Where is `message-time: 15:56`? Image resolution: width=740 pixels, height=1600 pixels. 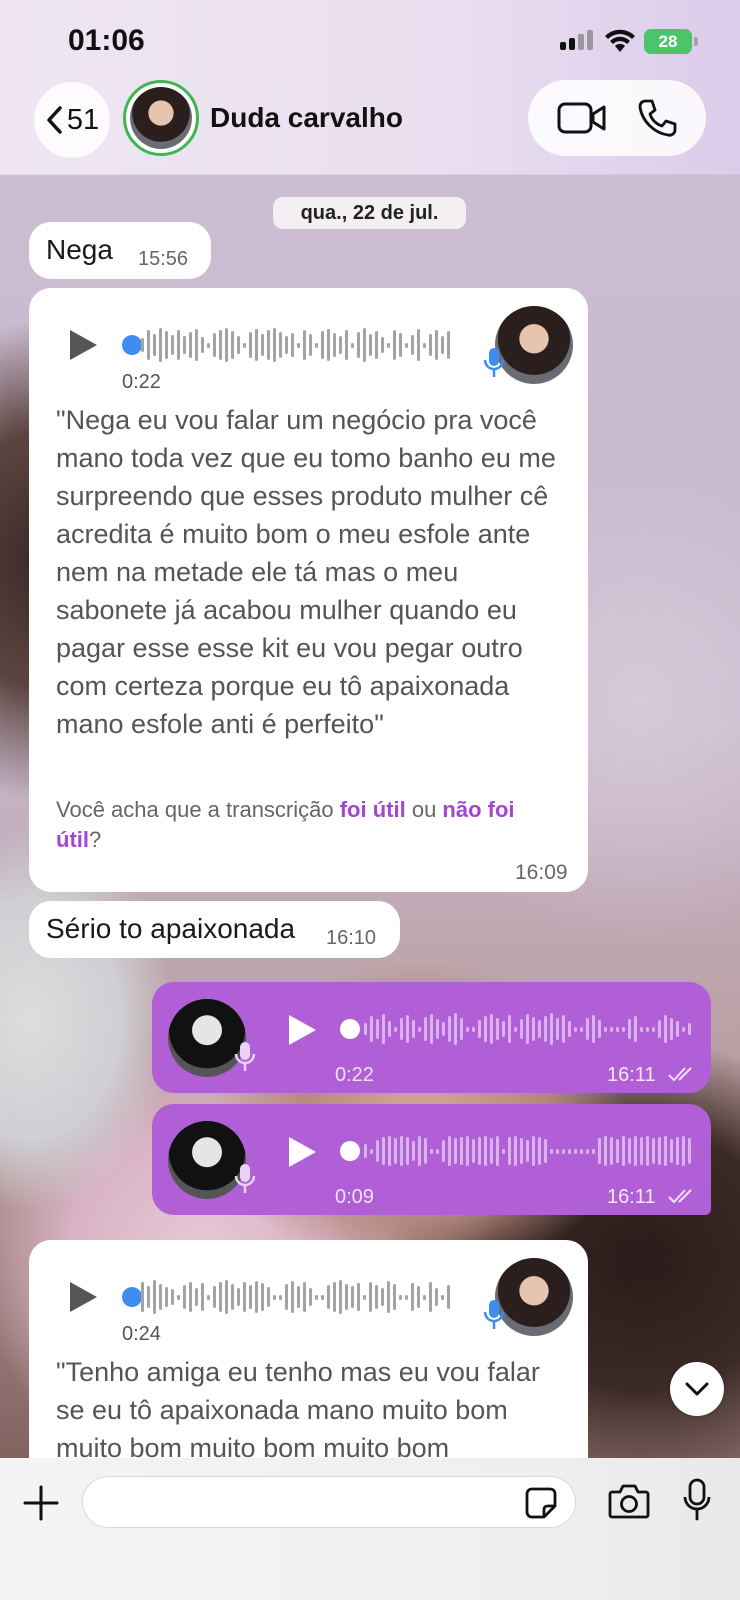
message-time: 15:56 is located at coordinates (163, 259).